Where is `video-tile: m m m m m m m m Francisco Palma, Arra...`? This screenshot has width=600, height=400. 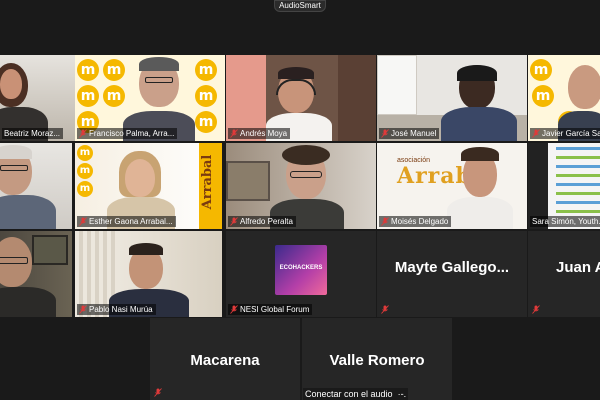
video-tile: m m m m m m m m Francisco Palma, Arra... is located at coordinates (150, 98).